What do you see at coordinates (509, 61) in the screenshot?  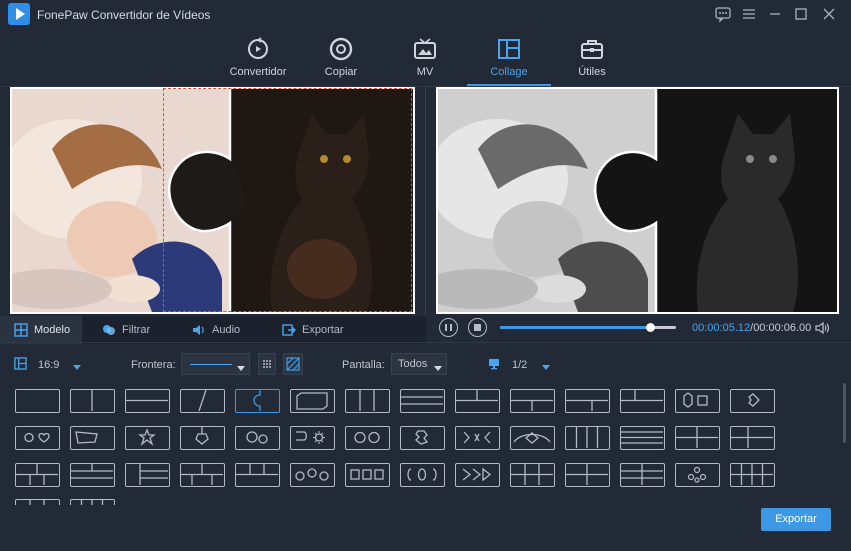 I see `nav-collage: Collage` at bounding box center [509, 61].